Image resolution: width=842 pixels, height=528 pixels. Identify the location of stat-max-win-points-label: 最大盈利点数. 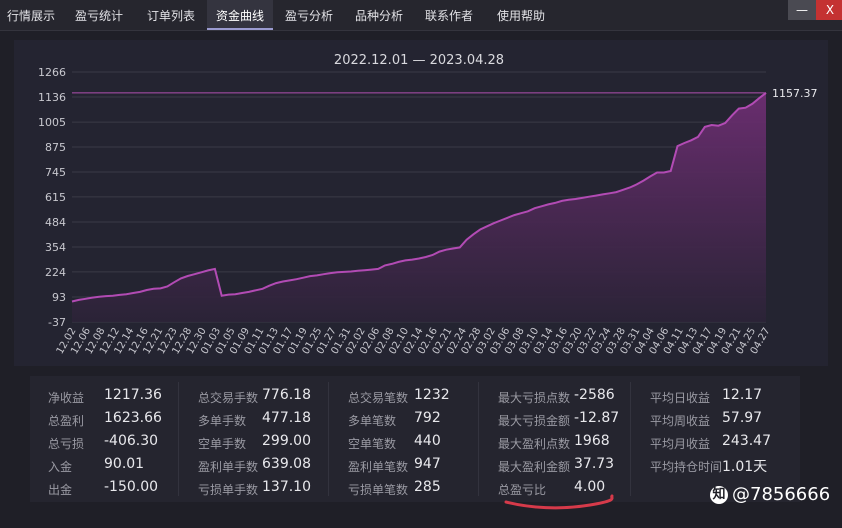
(534, 444).